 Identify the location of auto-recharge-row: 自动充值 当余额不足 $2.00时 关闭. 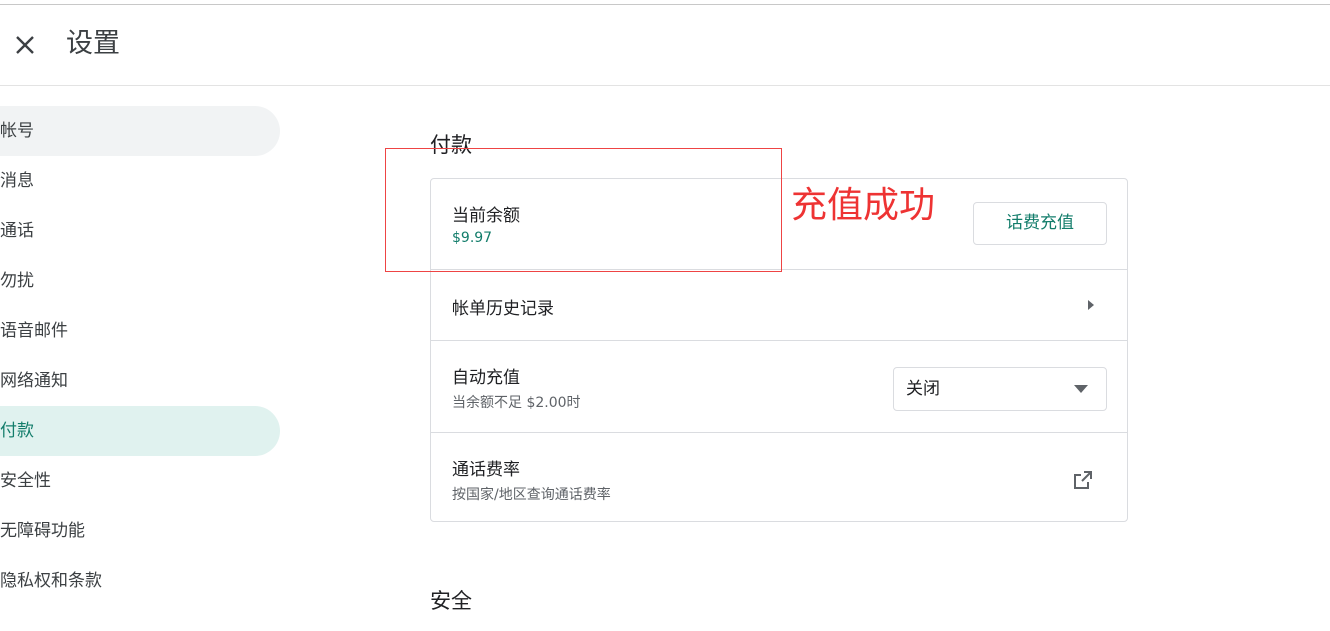
(779, 387).